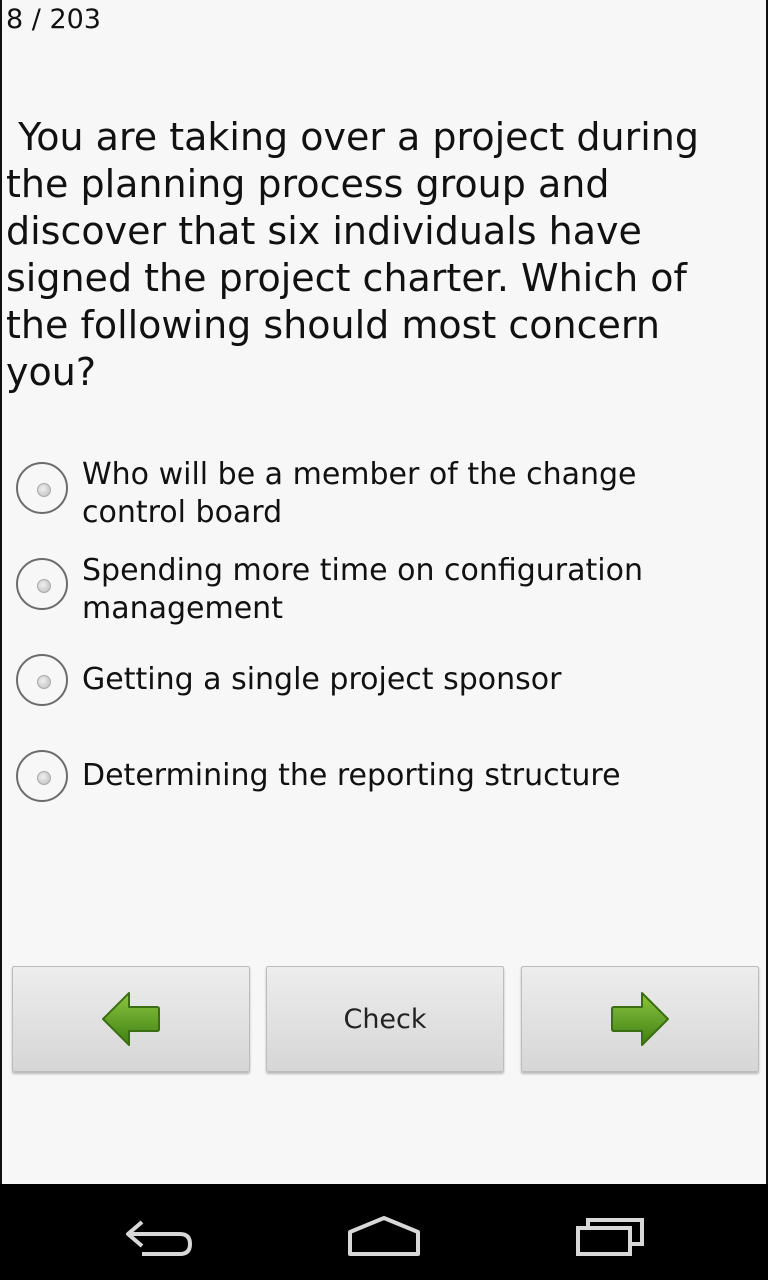 The image size is (768, 1280). I want to click on answer-option-3: Getting a single project sponsor, so click(376, 677).